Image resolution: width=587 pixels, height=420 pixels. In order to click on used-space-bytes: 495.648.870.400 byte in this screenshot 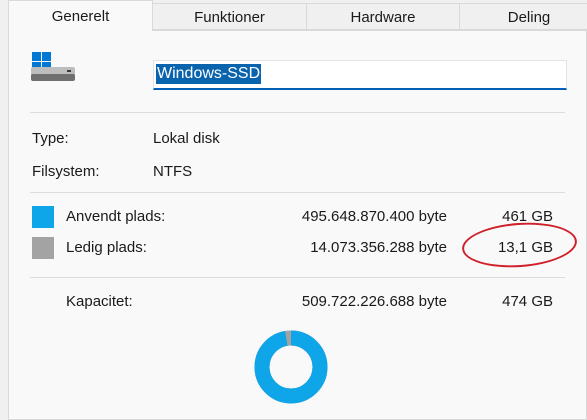, I will do `click(374, 216)`.